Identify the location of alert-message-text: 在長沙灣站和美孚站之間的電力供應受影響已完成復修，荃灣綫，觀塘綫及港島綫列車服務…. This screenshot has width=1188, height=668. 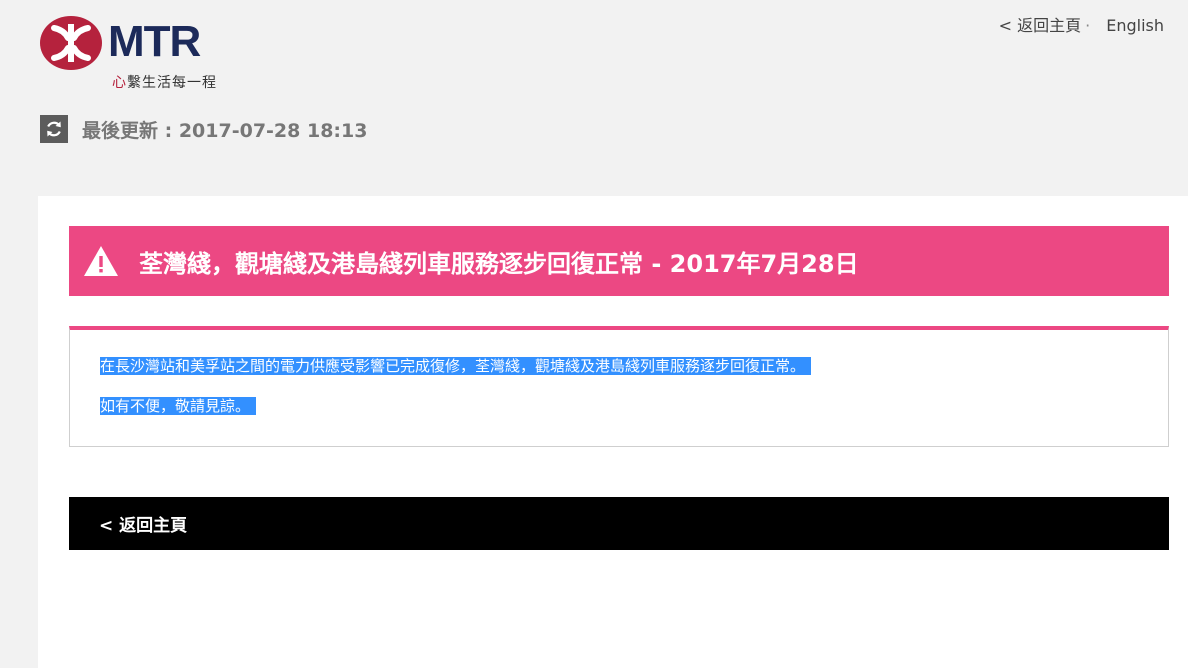
(456, 366).